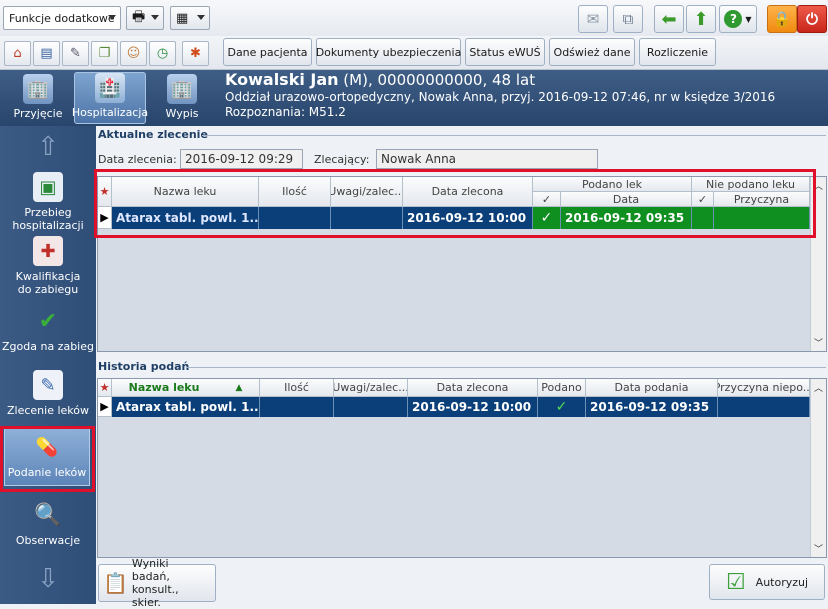  I want to click on col-quantity: Ilość, so click(297, 388).